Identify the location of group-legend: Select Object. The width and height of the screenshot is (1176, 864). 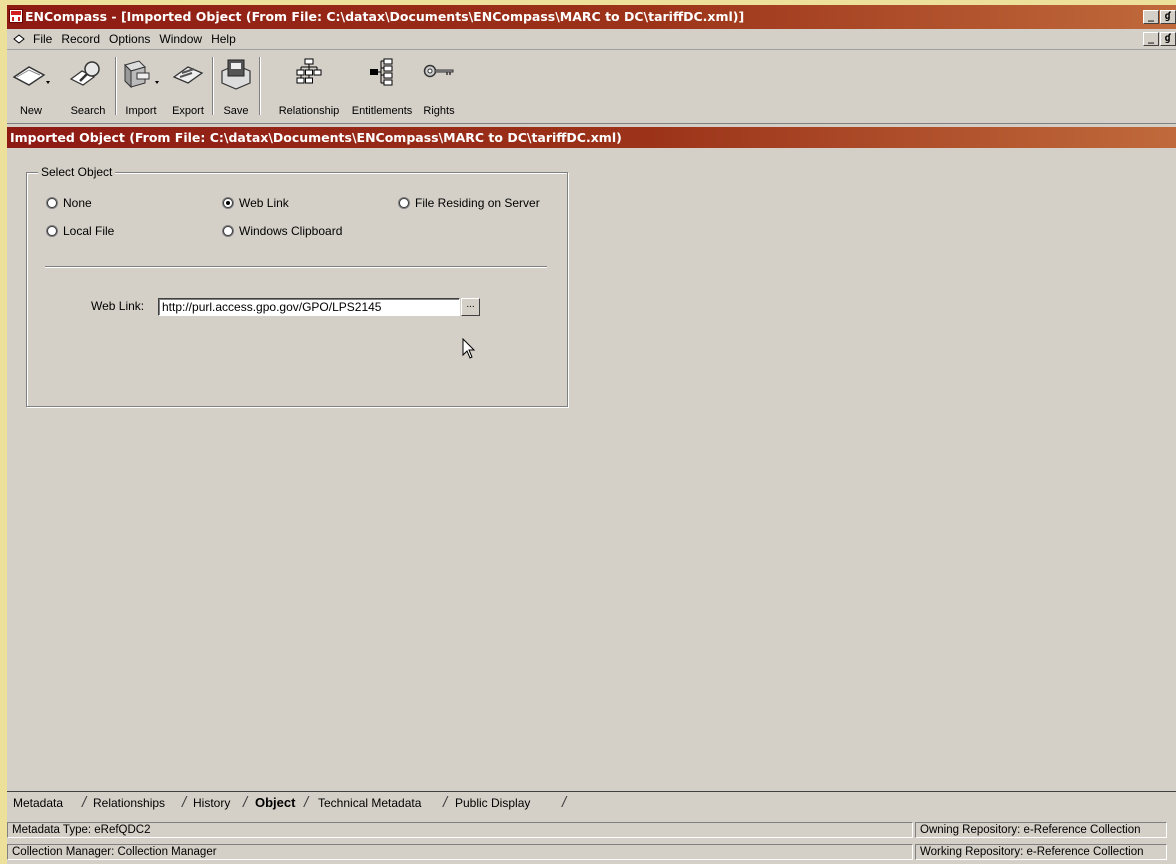
(77, 172).